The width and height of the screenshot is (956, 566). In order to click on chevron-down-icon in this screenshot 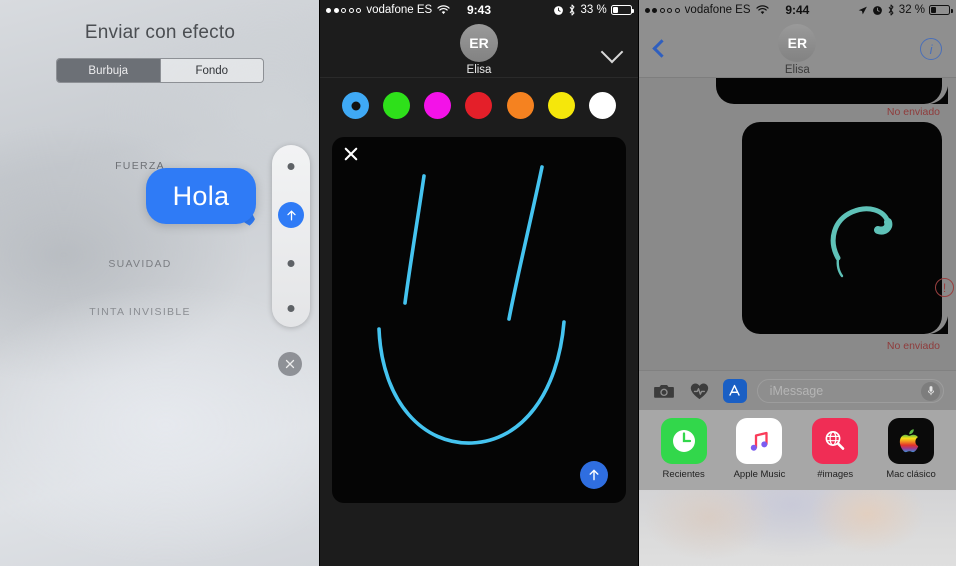, I will do `click(611, 52)`.